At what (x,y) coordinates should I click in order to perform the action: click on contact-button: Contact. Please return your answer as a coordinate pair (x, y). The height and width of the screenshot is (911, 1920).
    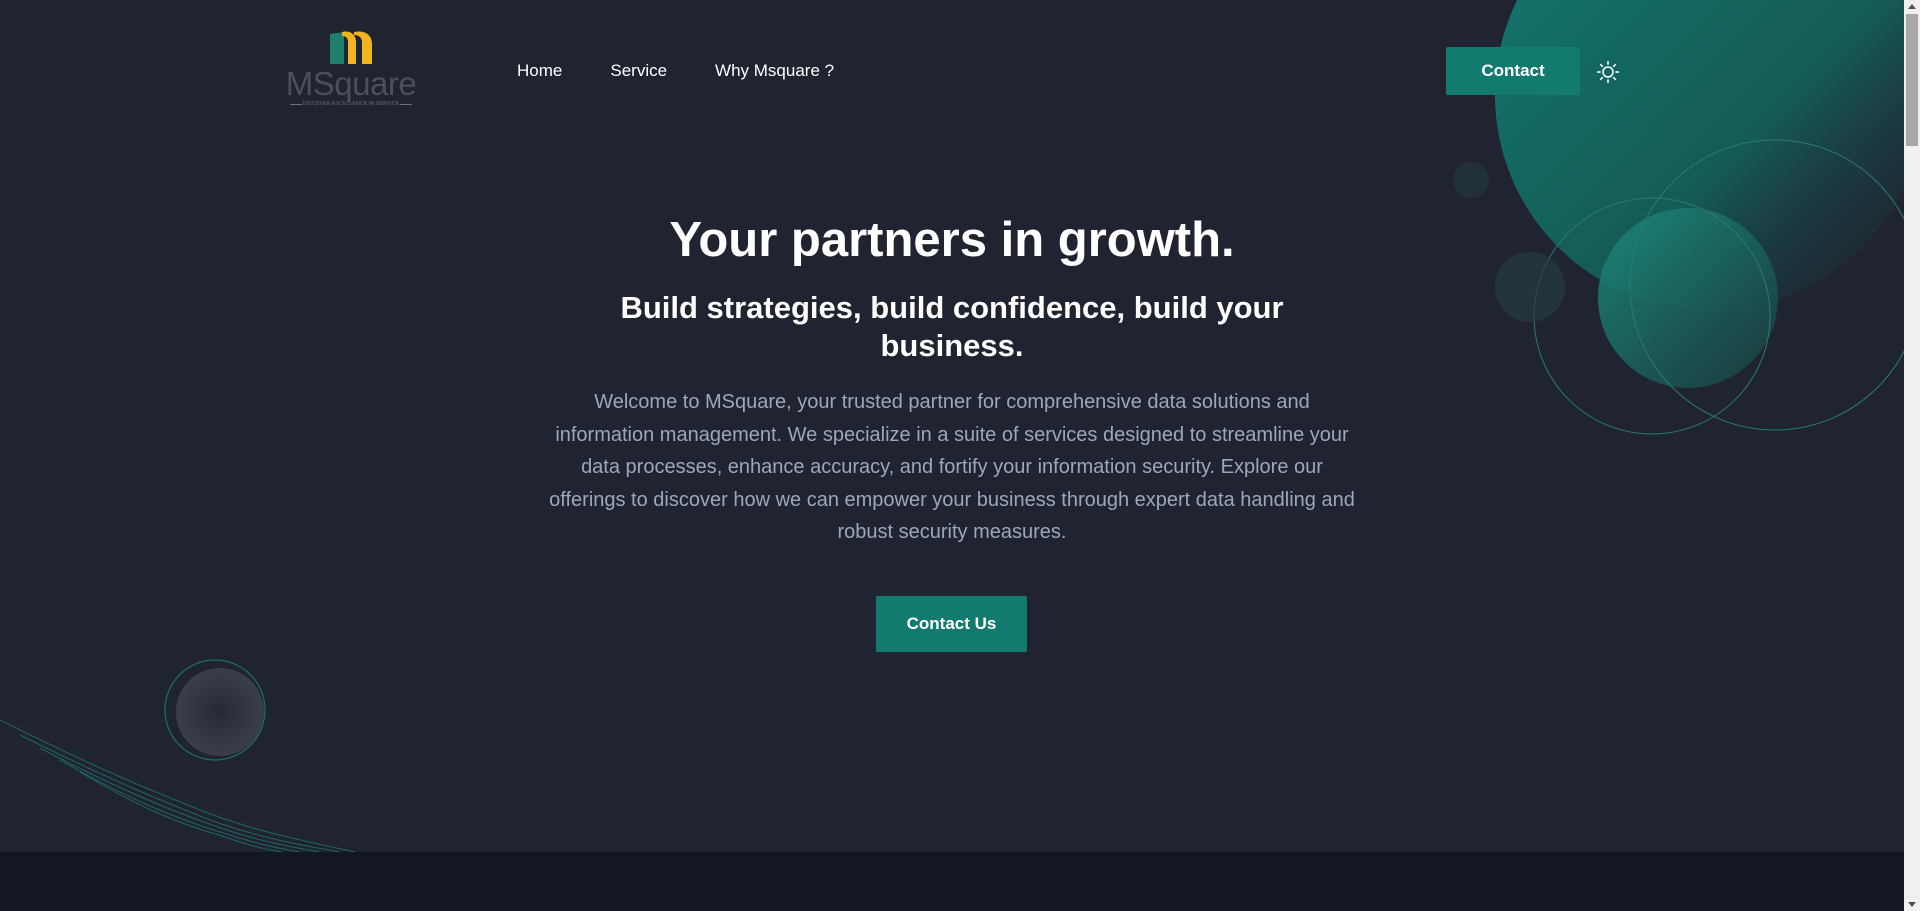
    Looking at the image, I should click on (1513, 71).